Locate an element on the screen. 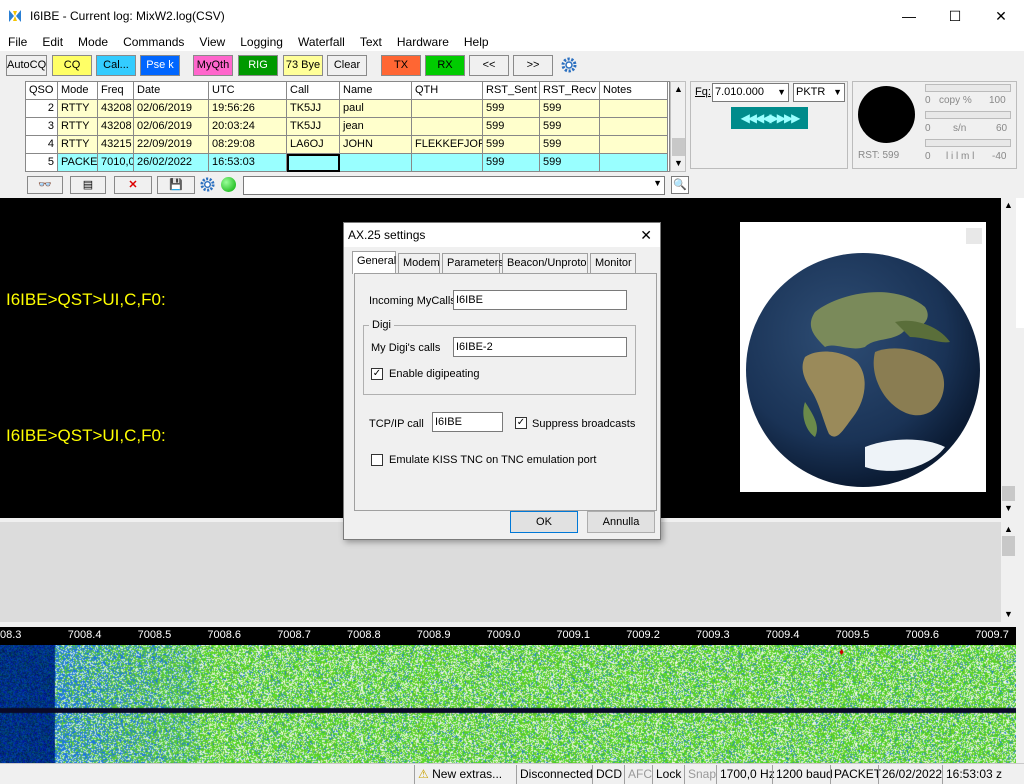  menu-edit: Edit is located at coordinates (52, 42).